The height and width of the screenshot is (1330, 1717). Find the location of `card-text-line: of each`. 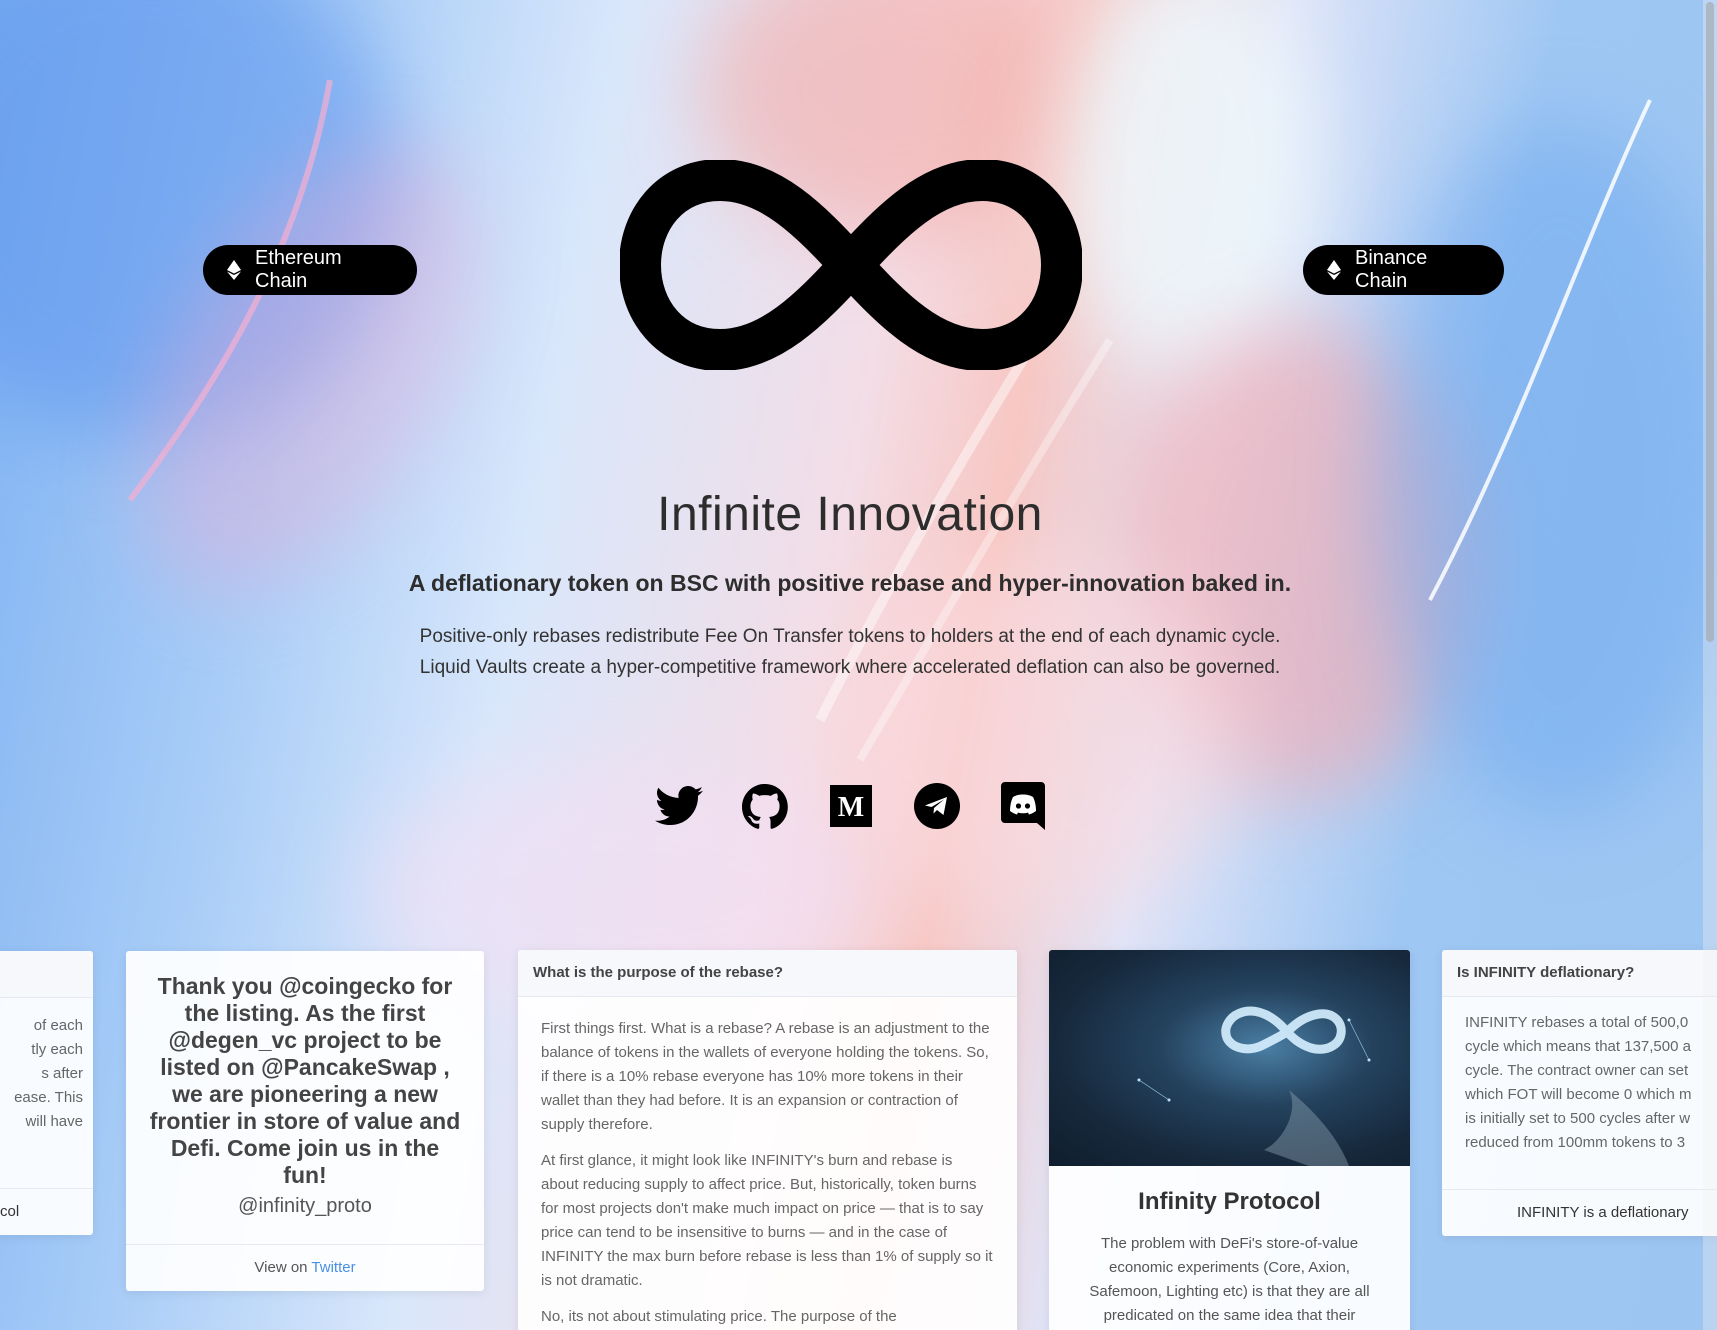

card-text-line: of each is located at coordinates (58, 1025).